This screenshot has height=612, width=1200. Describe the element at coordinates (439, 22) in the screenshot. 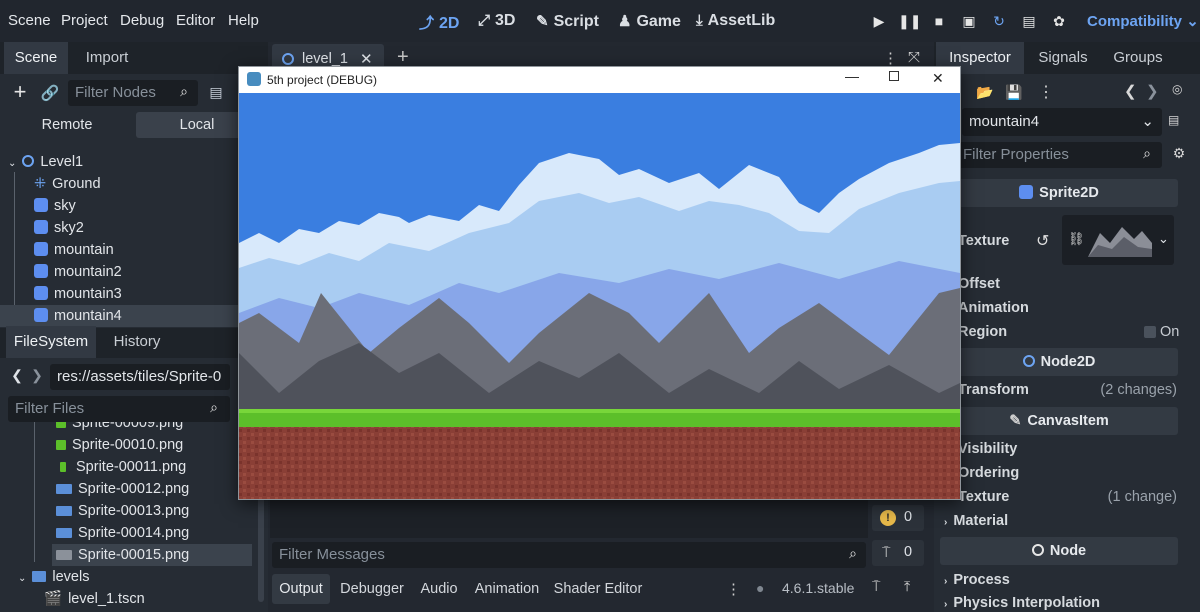

I see `workspace-2d-button: ⤴ 2D` at that location.